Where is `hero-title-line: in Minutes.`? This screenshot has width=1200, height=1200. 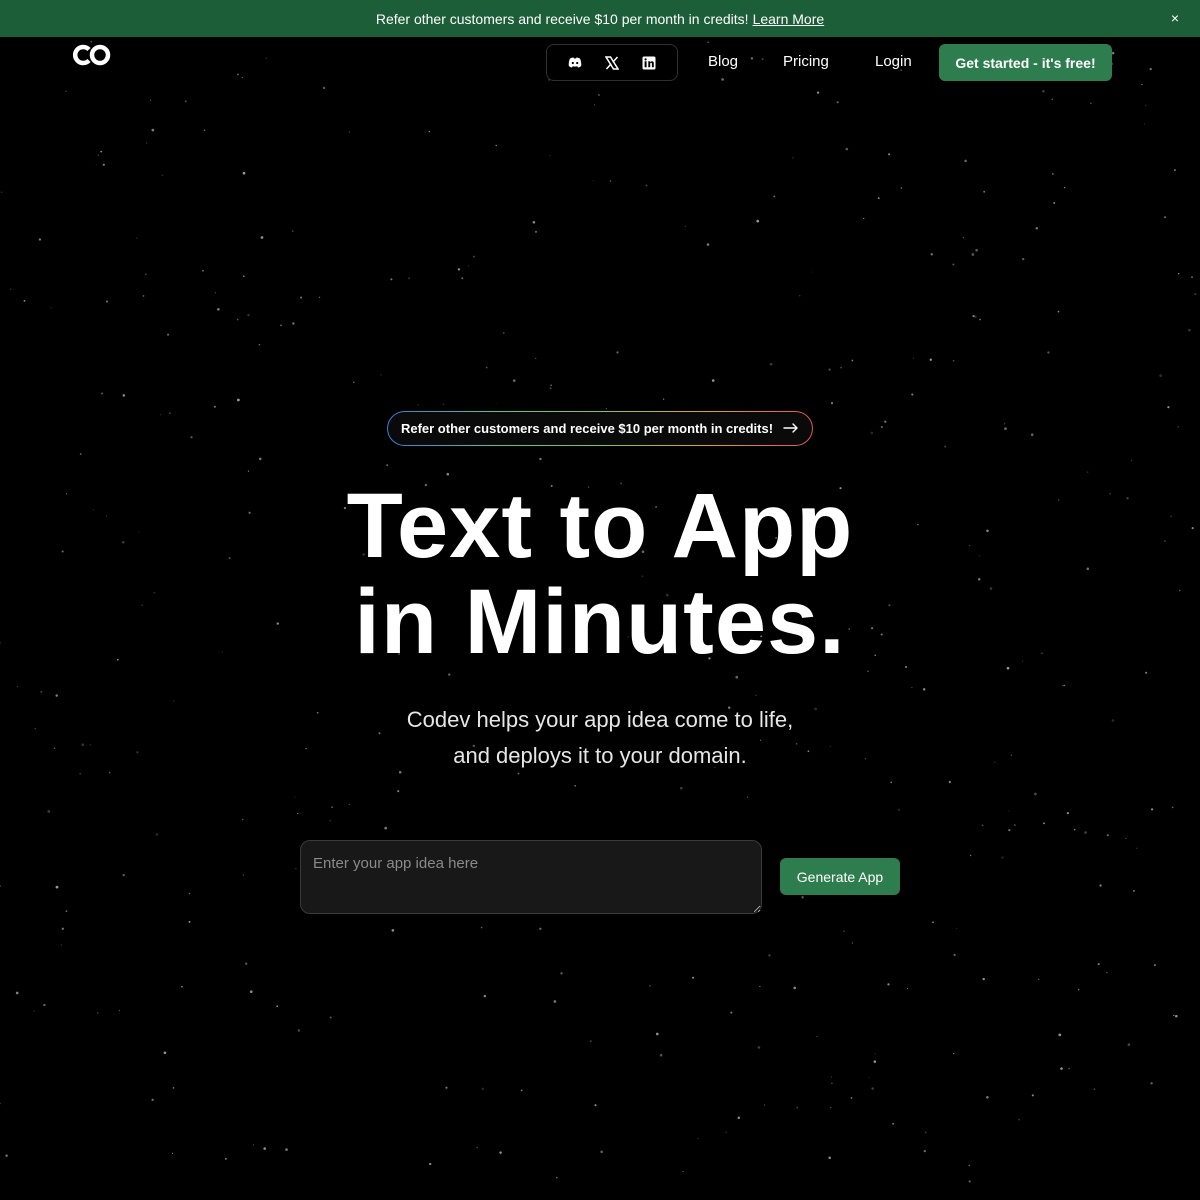
hero-title-line: in Minutes. is located at coordinates (600, 622).